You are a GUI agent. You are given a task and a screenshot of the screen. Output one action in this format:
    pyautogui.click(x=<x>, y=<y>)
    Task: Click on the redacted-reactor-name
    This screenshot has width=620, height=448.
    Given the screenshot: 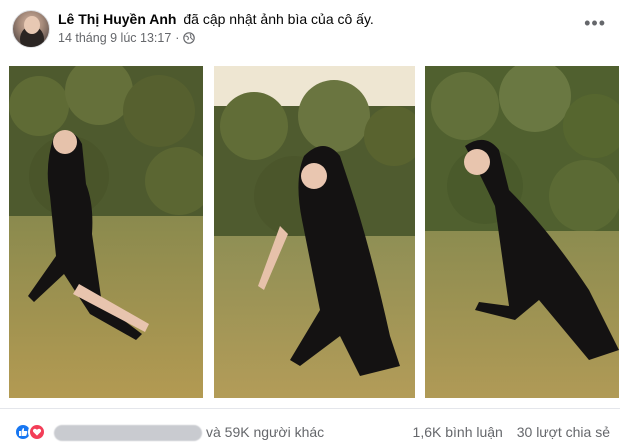 What is the action you would take?
    pyautogui.click(x=128, y=433)
    